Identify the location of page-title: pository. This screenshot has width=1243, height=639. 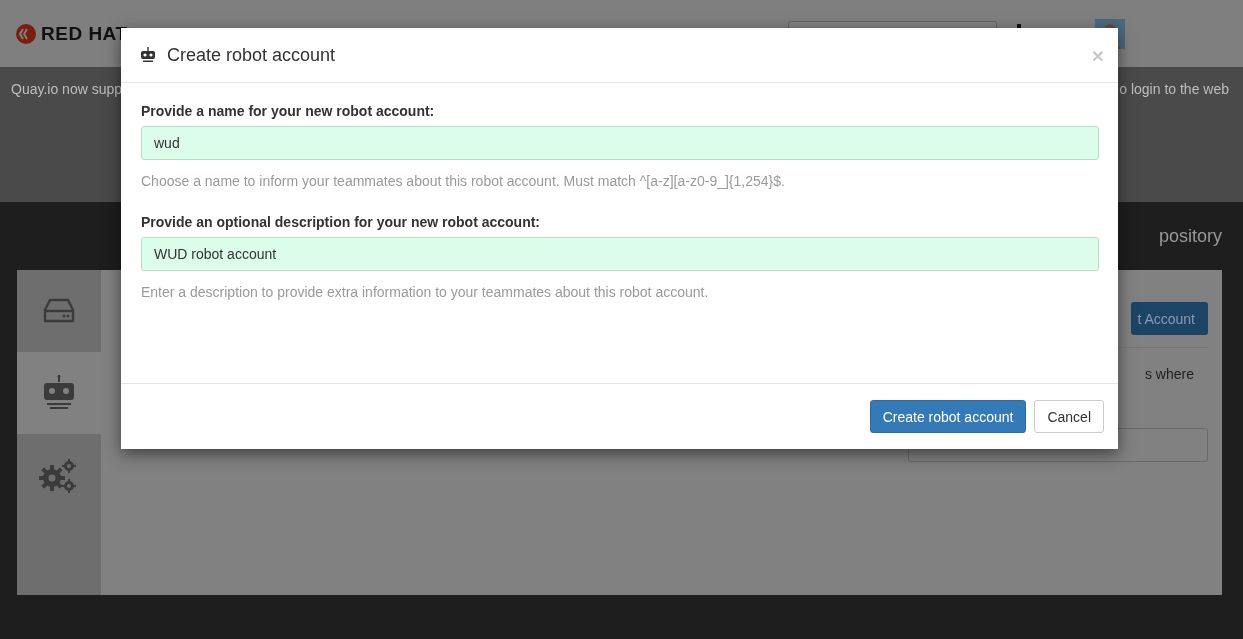
(1190, 236).